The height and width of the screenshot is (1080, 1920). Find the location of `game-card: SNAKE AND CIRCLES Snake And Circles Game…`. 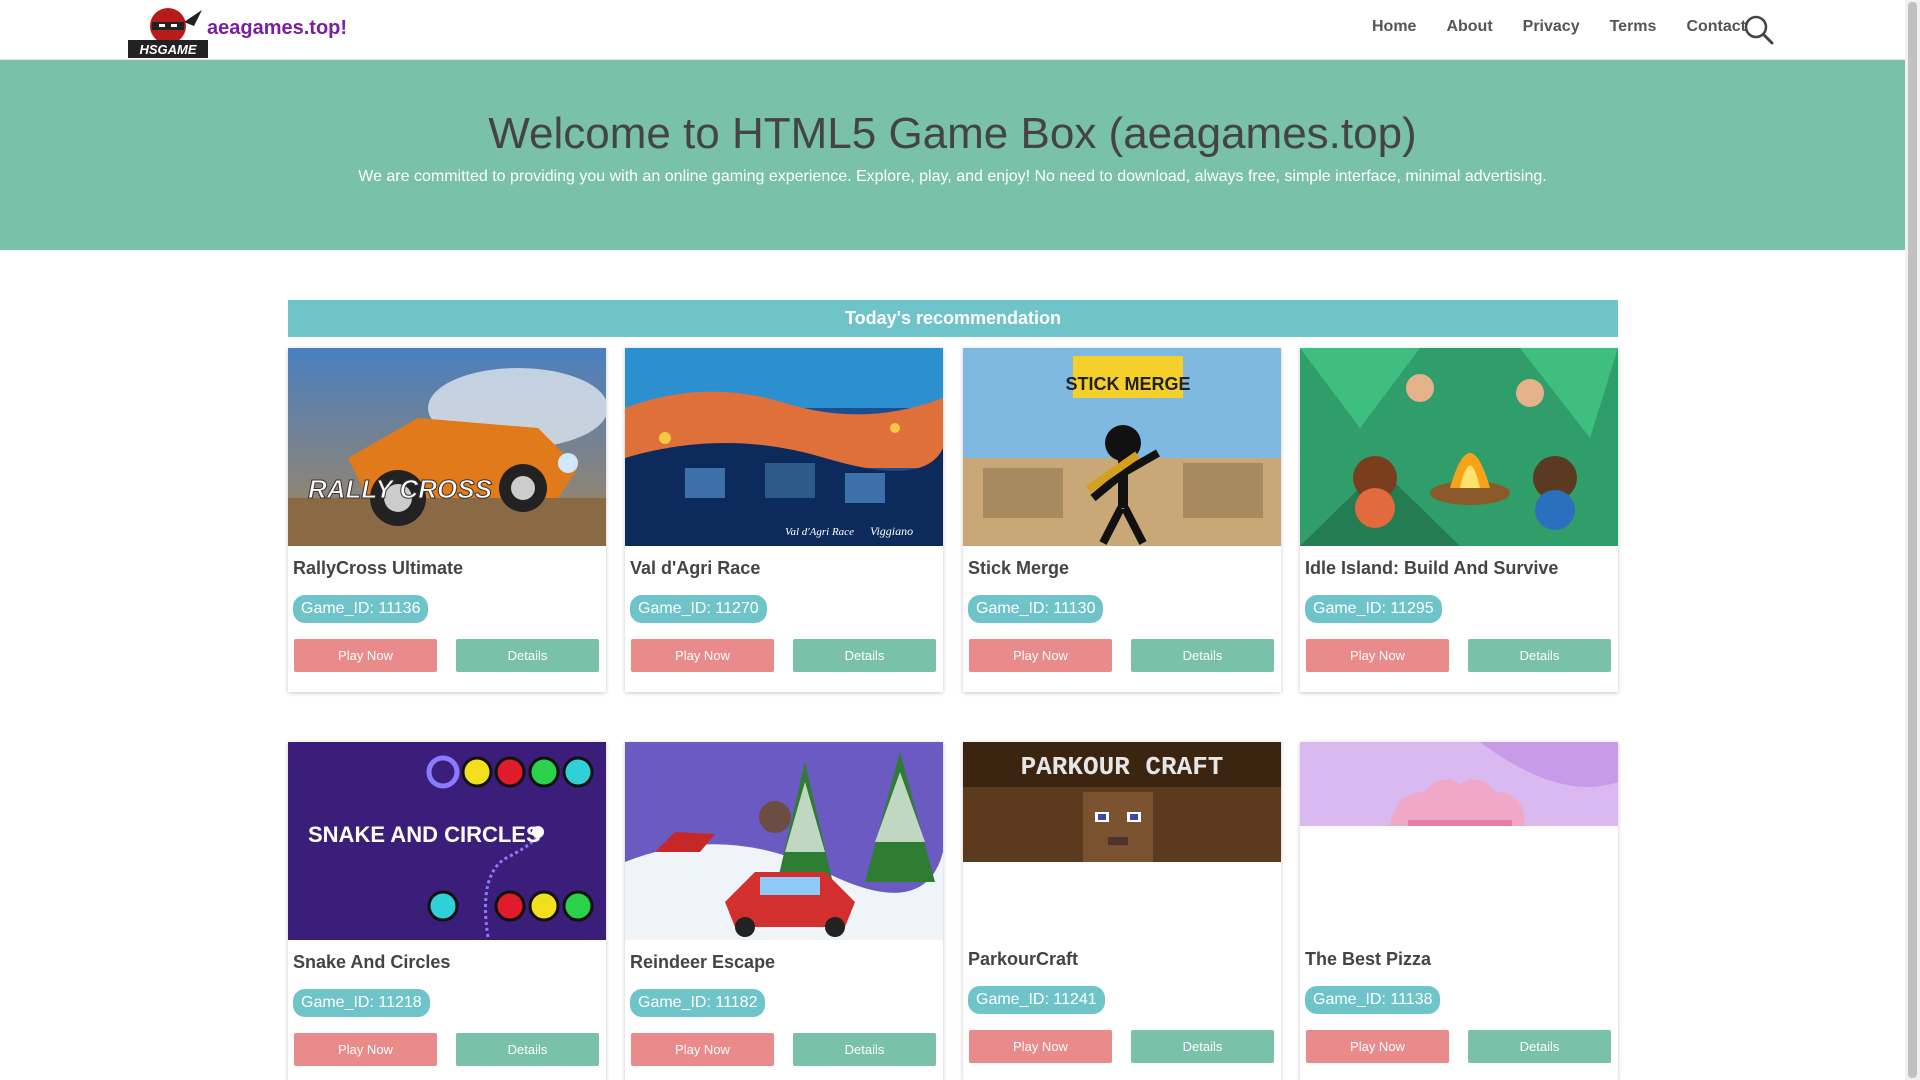

game-card: SNAKE AND CIRCLES Snake And Circles Game… is located at coordinates (447, 911).